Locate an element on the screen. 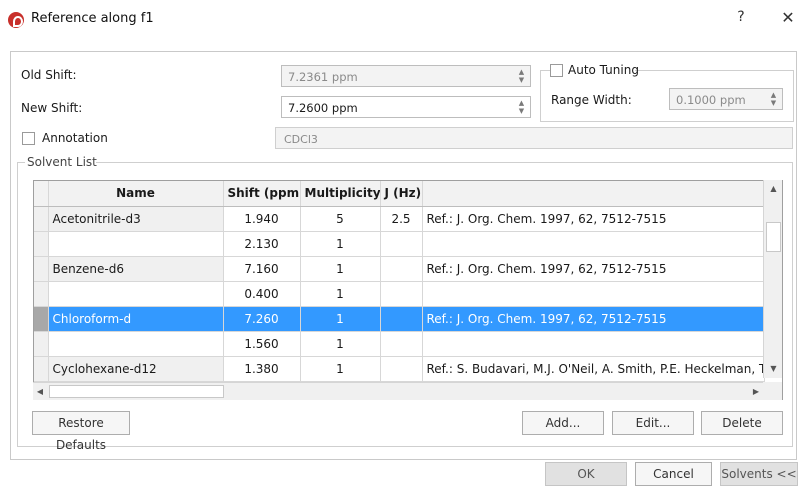 The image size is (799, 486). annotation-label: Annotation is located at coordinates (75, 138).